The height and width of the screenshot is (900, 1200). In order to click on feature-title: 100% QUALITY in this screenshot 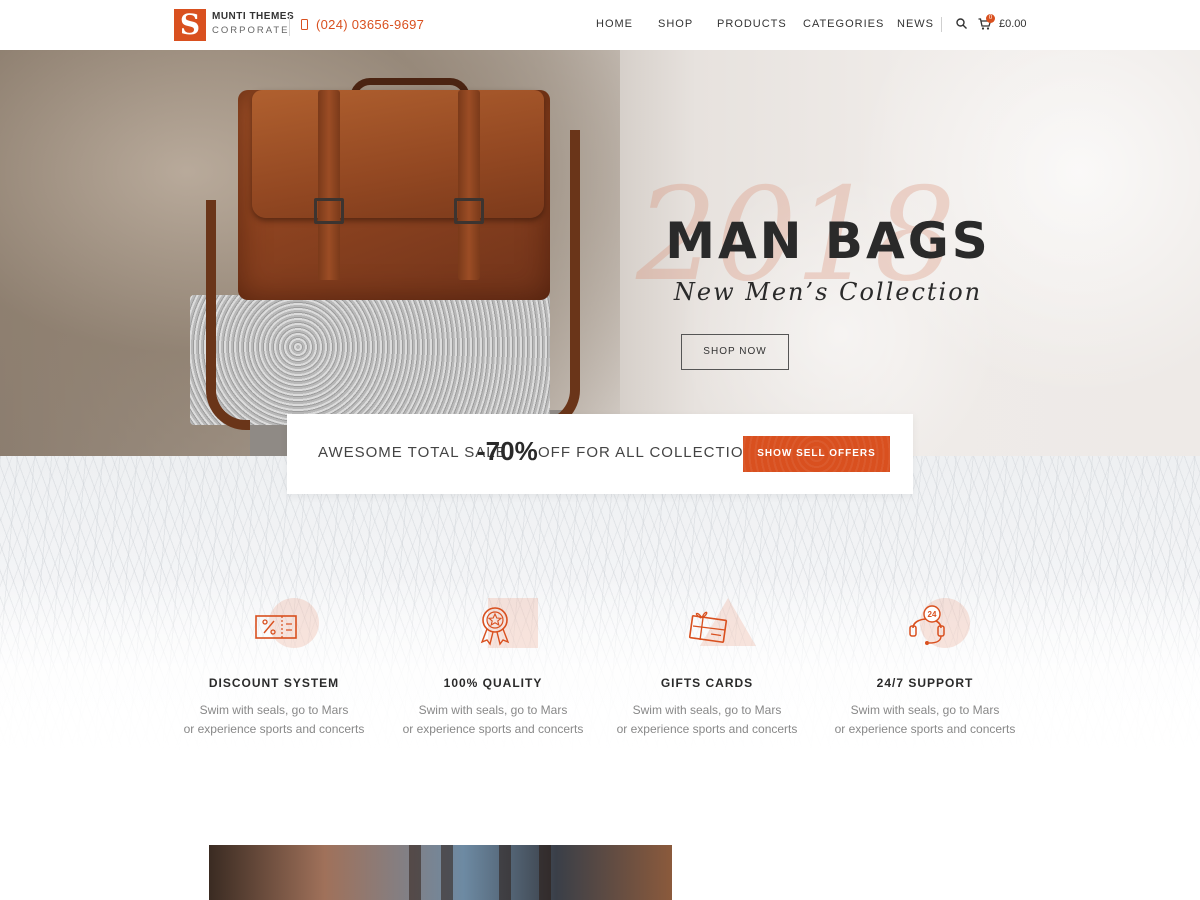, I will do `click(493, 683)`.